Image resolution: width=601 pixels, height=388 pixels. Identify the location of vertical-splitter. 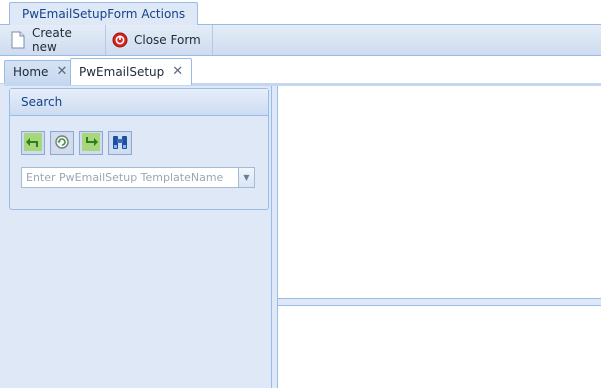
(274, 237).